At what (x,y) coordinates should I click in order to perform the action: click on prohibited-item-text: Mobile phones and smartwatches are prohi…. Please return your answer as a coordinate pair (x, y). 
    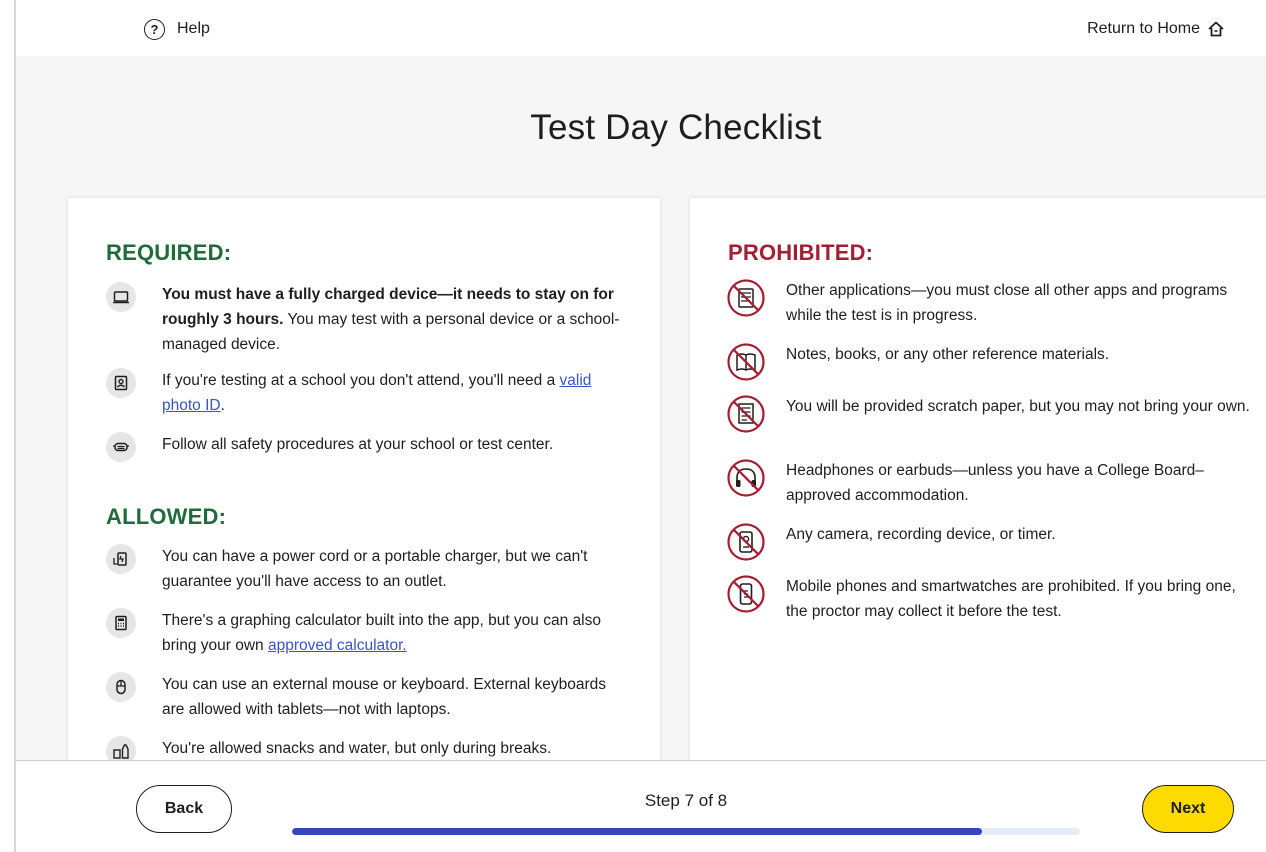
    Looking at the image, I should click on (1011, 599).